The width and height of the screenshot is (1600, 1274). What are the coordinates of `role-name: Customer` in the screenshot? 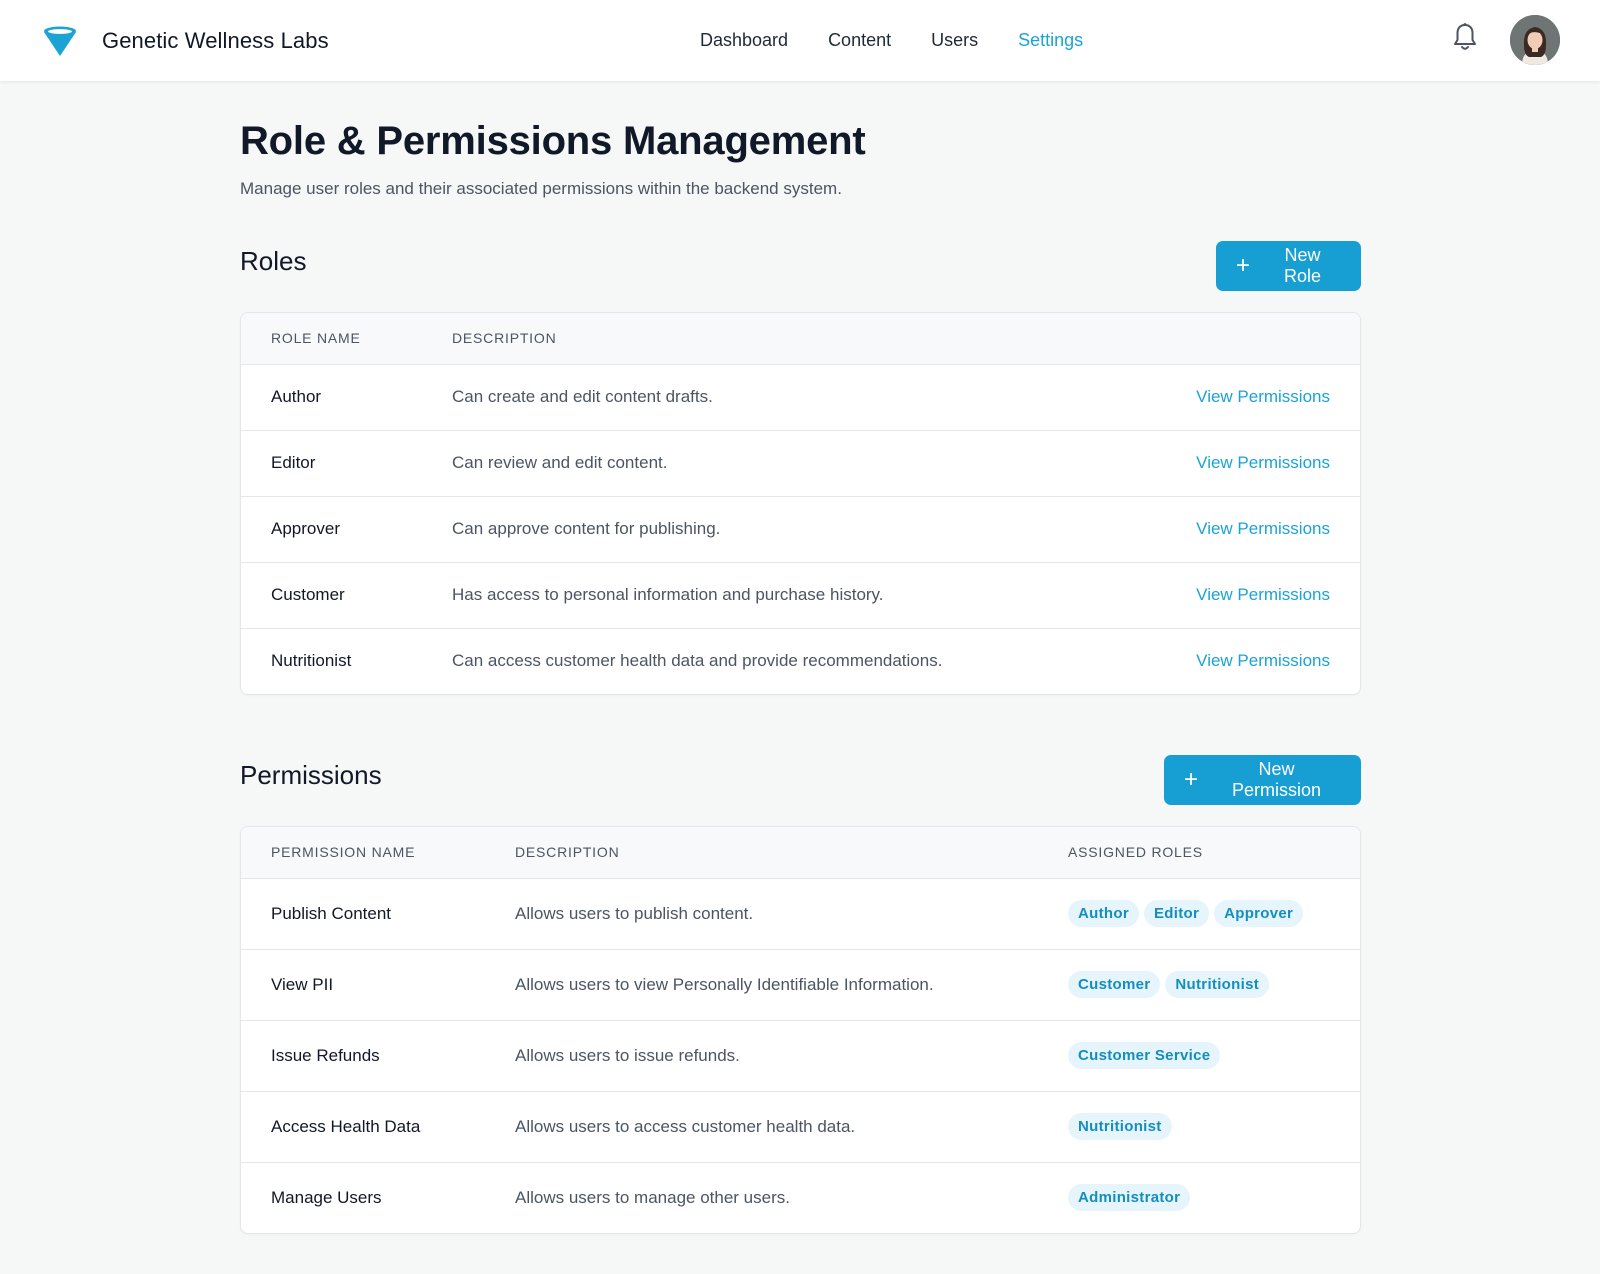 It's located at (331, 595).